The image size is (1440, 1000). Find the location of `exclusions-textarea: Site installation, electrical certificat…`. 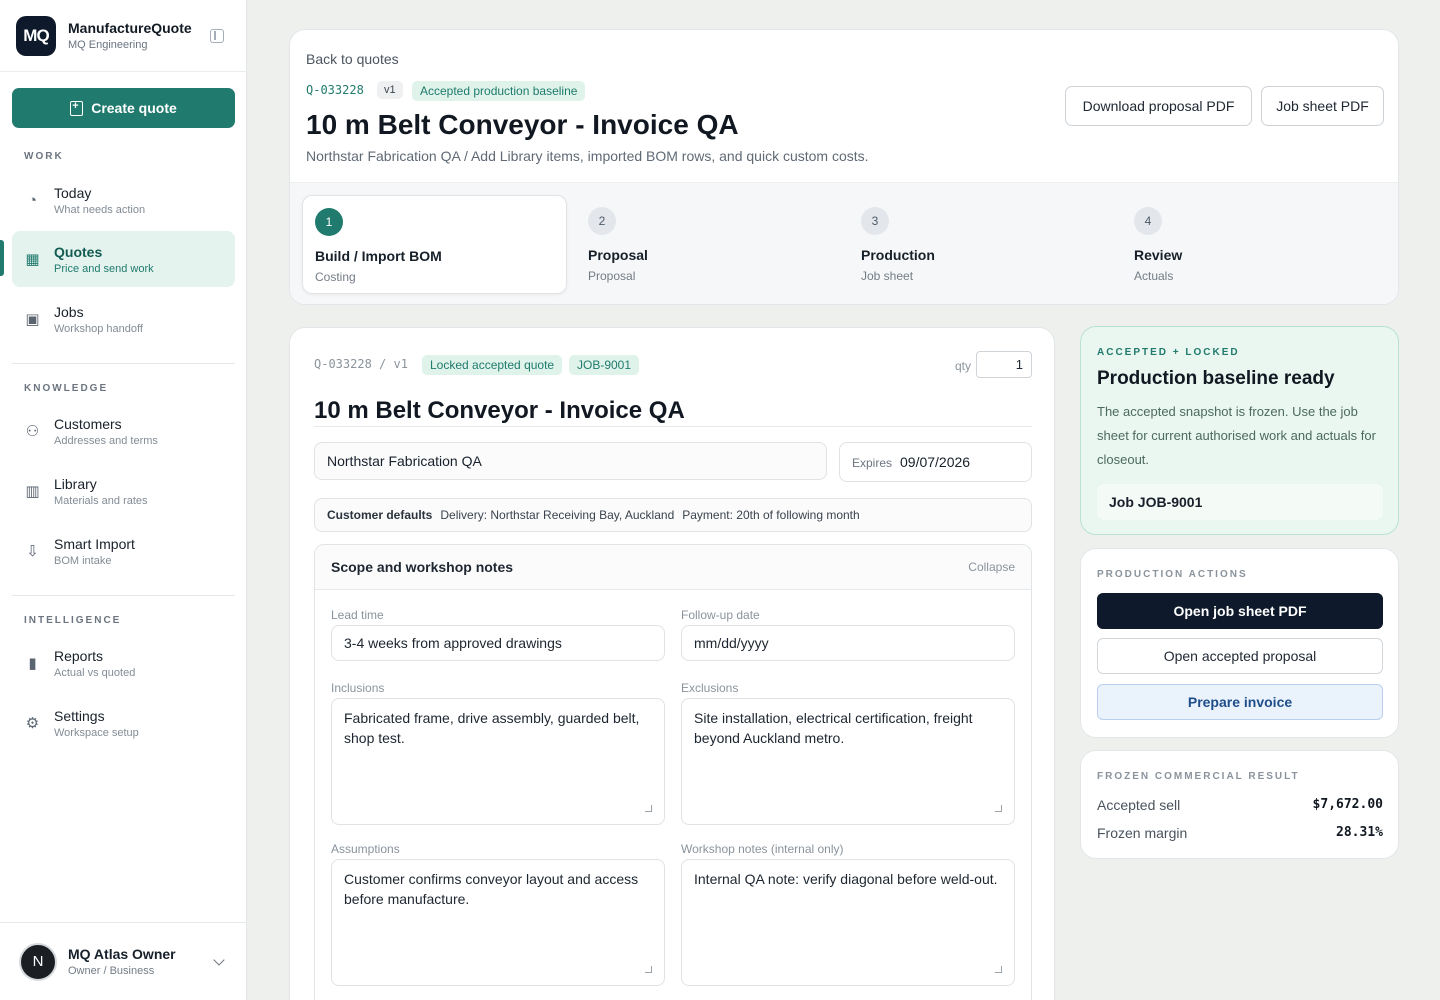

exclusions-textarea: Site installation, electrical certificat… is located at coordinates (848, 761).